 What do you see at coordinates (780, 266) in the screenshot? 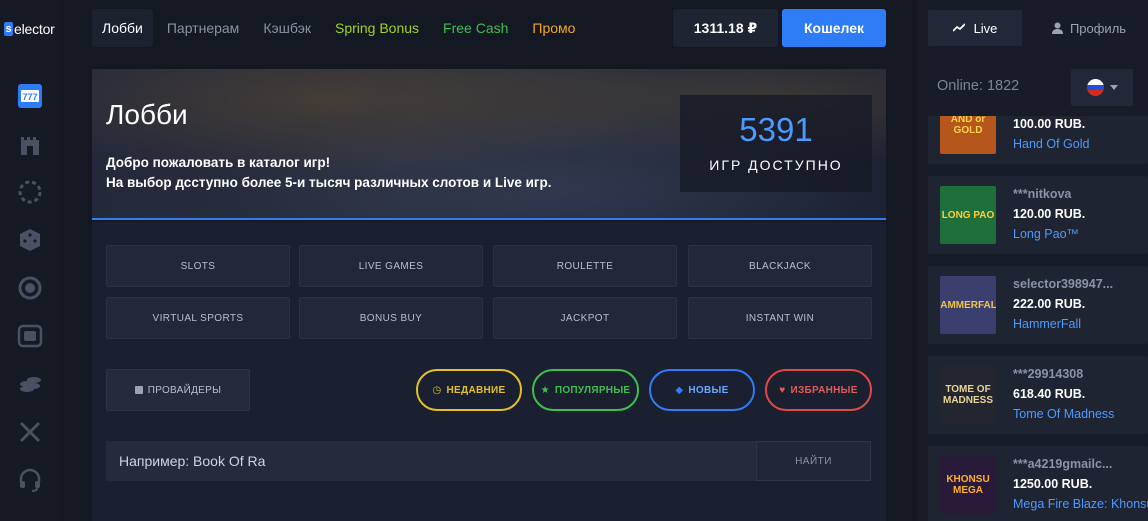
I see `category-blackjack: BLACKJACK` at bounding box center [780, 266].